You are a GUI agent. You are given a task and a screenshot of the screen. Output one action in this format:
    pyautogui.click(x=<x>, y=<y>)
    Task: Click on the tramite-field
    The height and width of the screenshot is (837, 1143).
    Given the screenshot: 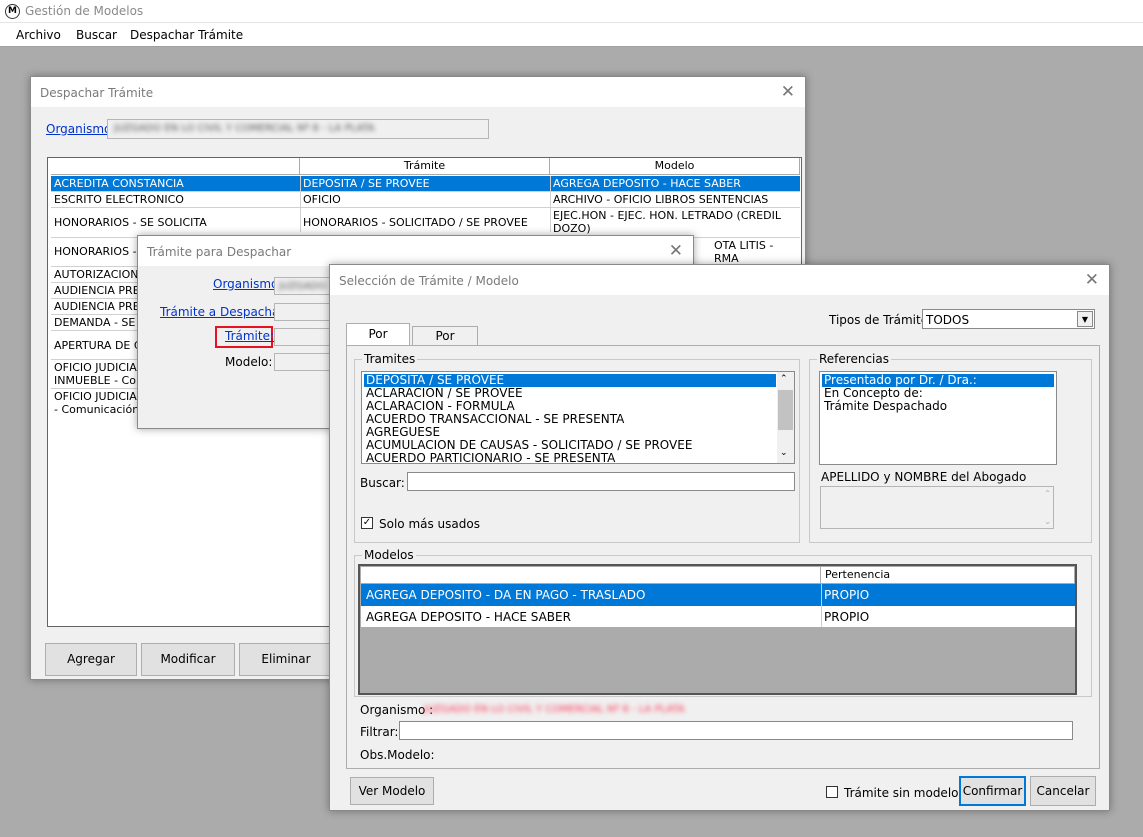 What is the action you would take?
    pyautogui.click(x=304, y=337)
    